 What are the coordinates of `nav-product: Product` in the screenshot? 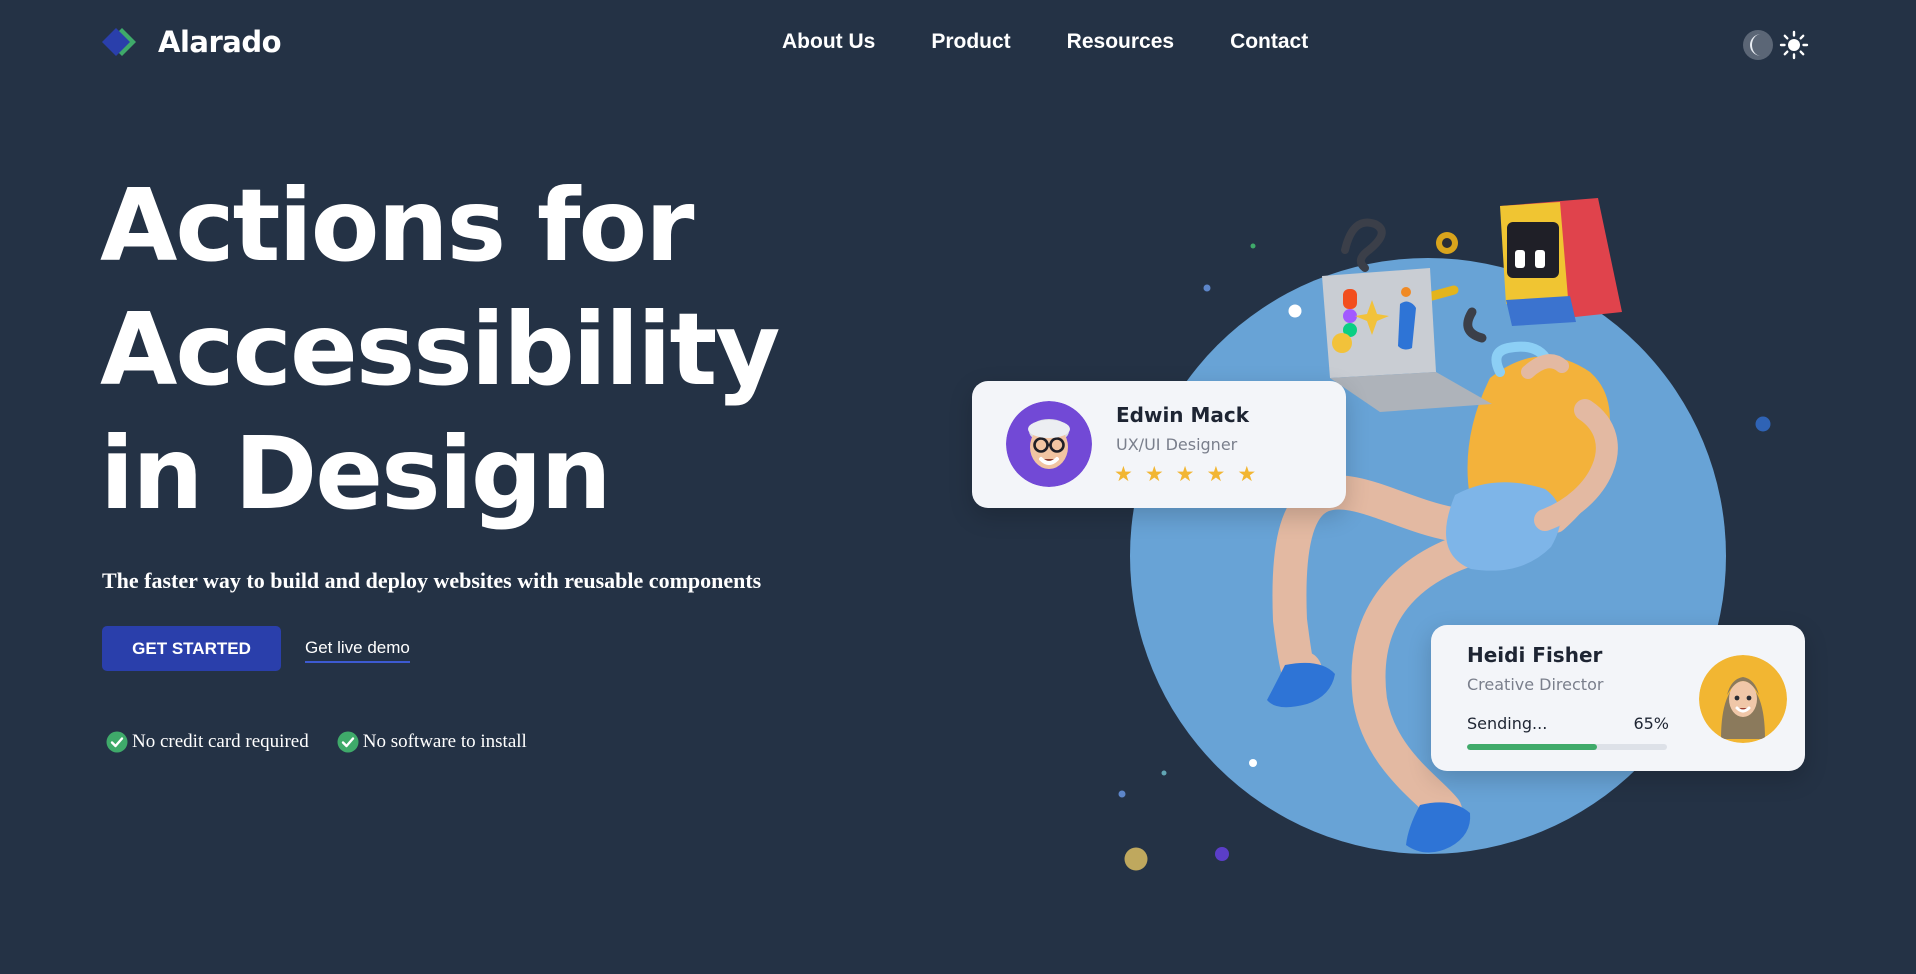 It's located at (970, 42).